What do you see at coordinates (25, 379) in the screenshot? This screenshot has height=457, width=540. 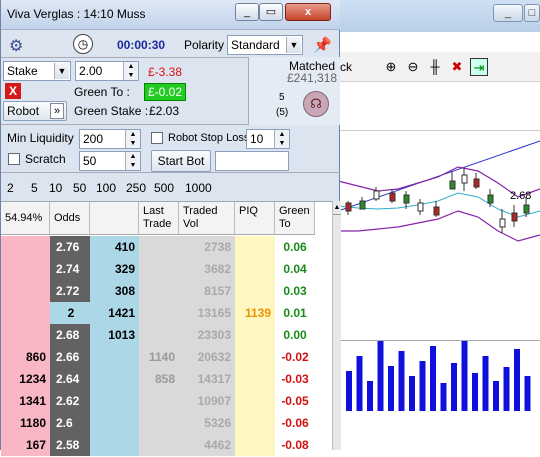 I see `ladder-cell-lay: 1234` at bounding box center [25, 379].